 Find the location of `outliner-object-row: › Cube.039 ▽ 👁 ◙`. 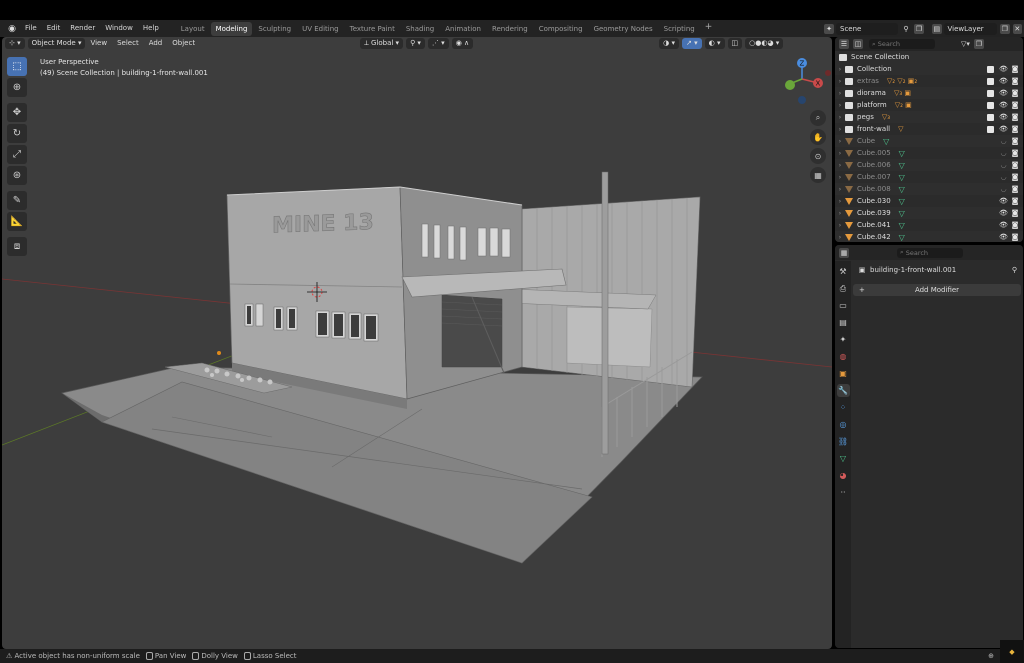

outliner-object-row: › Cube.039 ▽ 👁 ◙ is located at coordinates (929, 213).